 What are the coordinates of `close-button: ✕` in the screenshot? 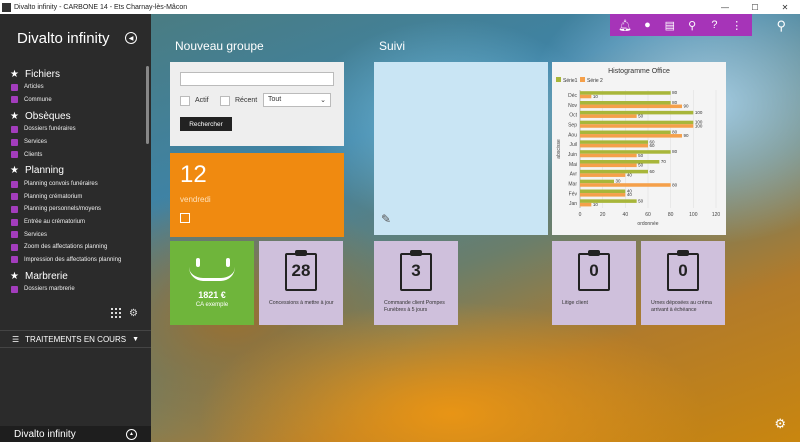 It's located at (785, 7).